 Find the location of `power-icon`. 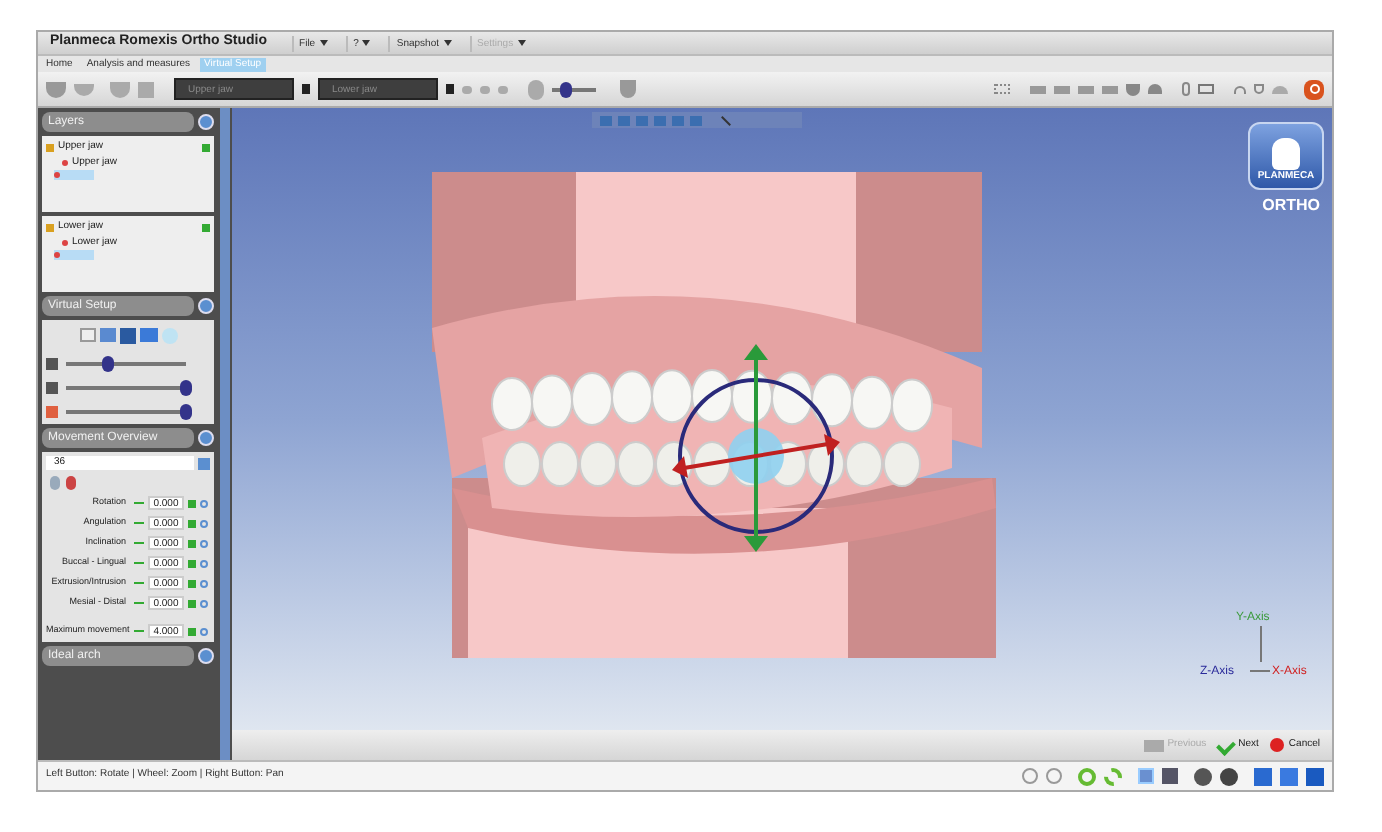

power-icon is located at coordinates (1314, 89).